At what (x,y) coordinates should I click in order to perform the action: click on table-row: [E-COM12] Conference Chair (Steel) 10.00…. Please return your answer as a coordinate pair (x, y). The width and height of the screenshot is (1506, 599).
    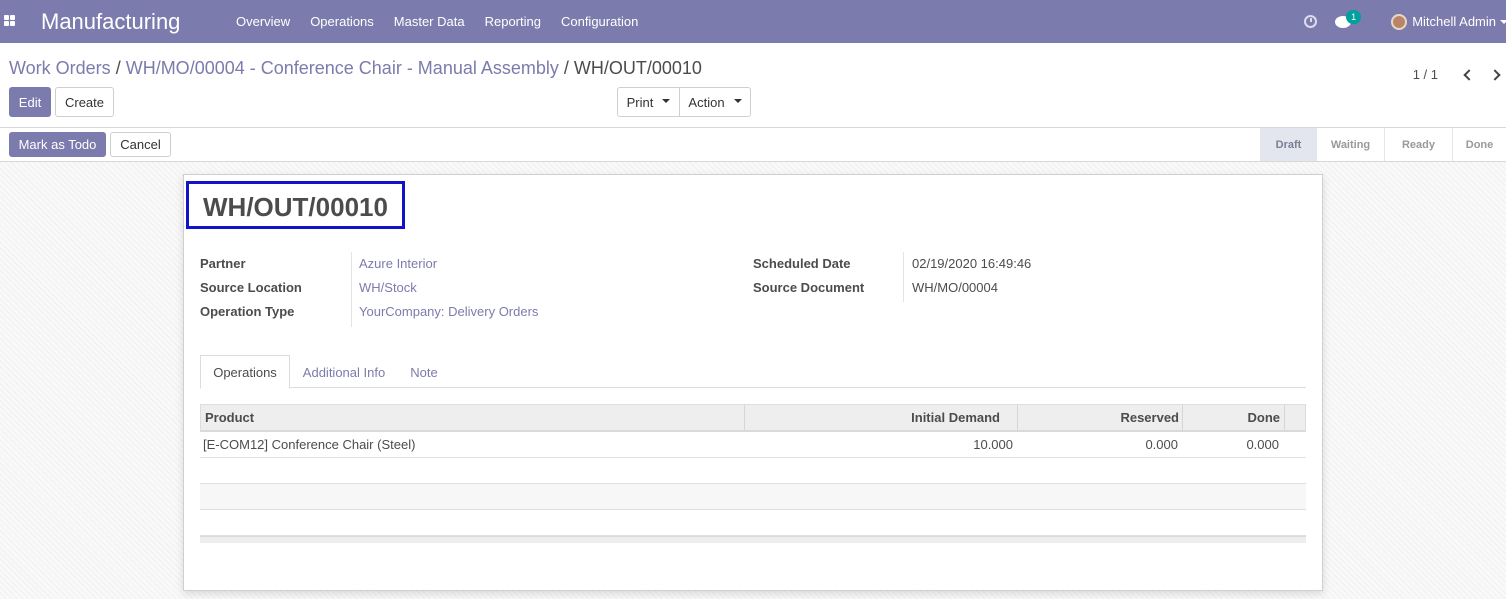
    Looking at the image, I should click on (753, 445).